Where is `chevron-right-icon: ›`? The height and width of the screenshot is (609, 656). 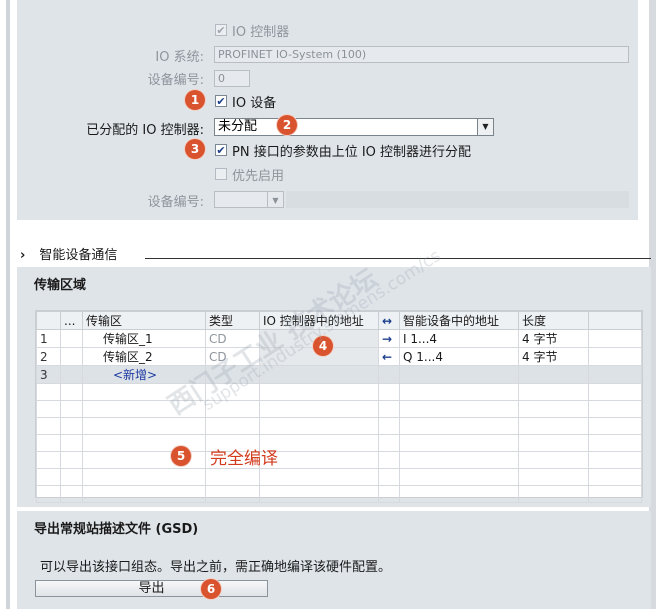 chevron-right-icon: › is located at coordinates (22, 255).